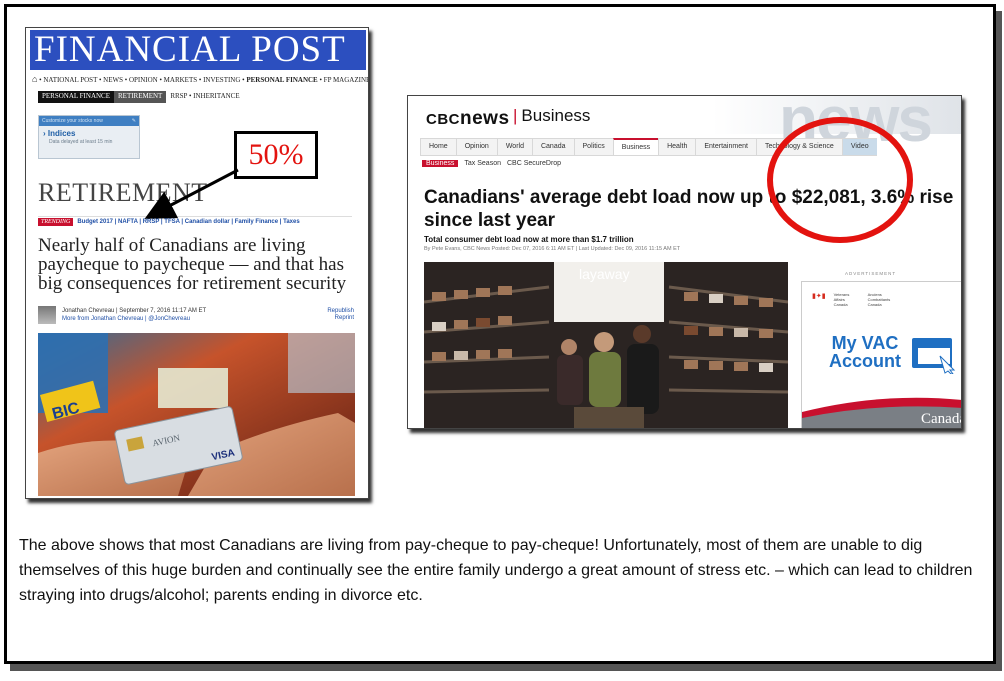 The height and width of the screenshot is (681, 1004). I want to click on tab-entertainment: Entertainment, so click(725, 147).